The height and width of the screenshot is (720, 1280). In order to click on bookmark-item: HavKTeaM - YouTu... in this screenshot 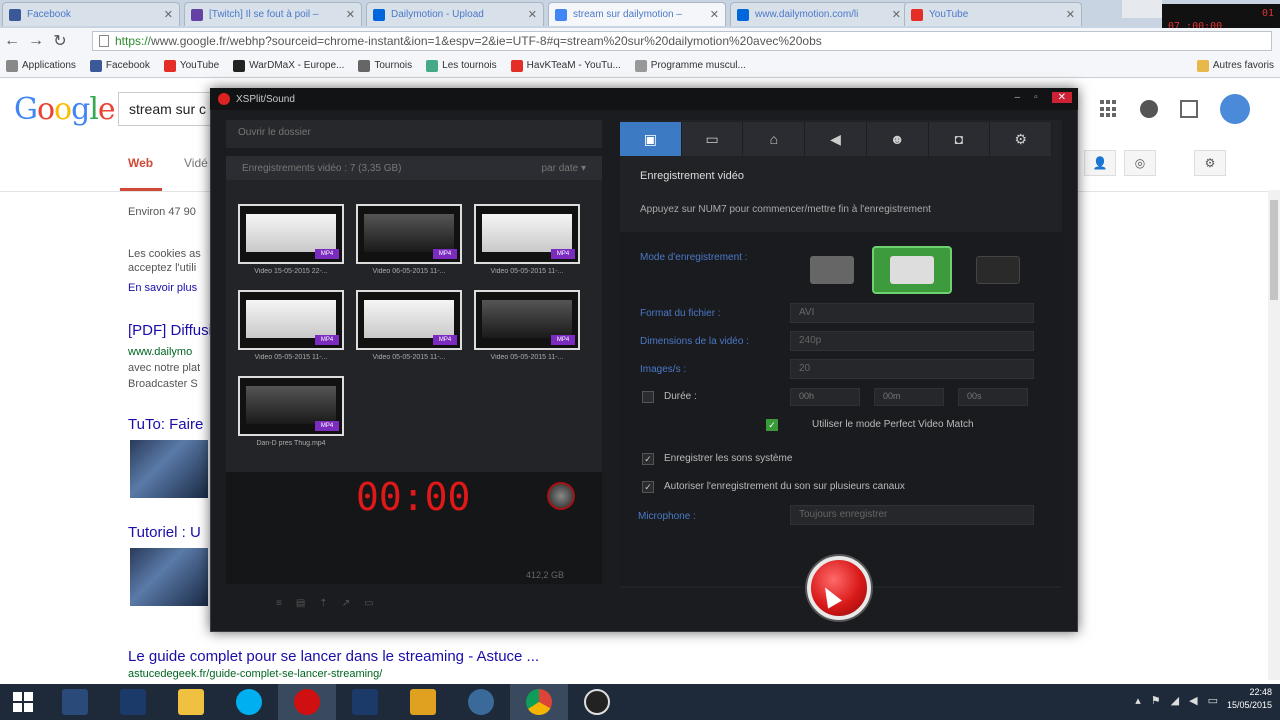, I will do `click(565, 65)`.